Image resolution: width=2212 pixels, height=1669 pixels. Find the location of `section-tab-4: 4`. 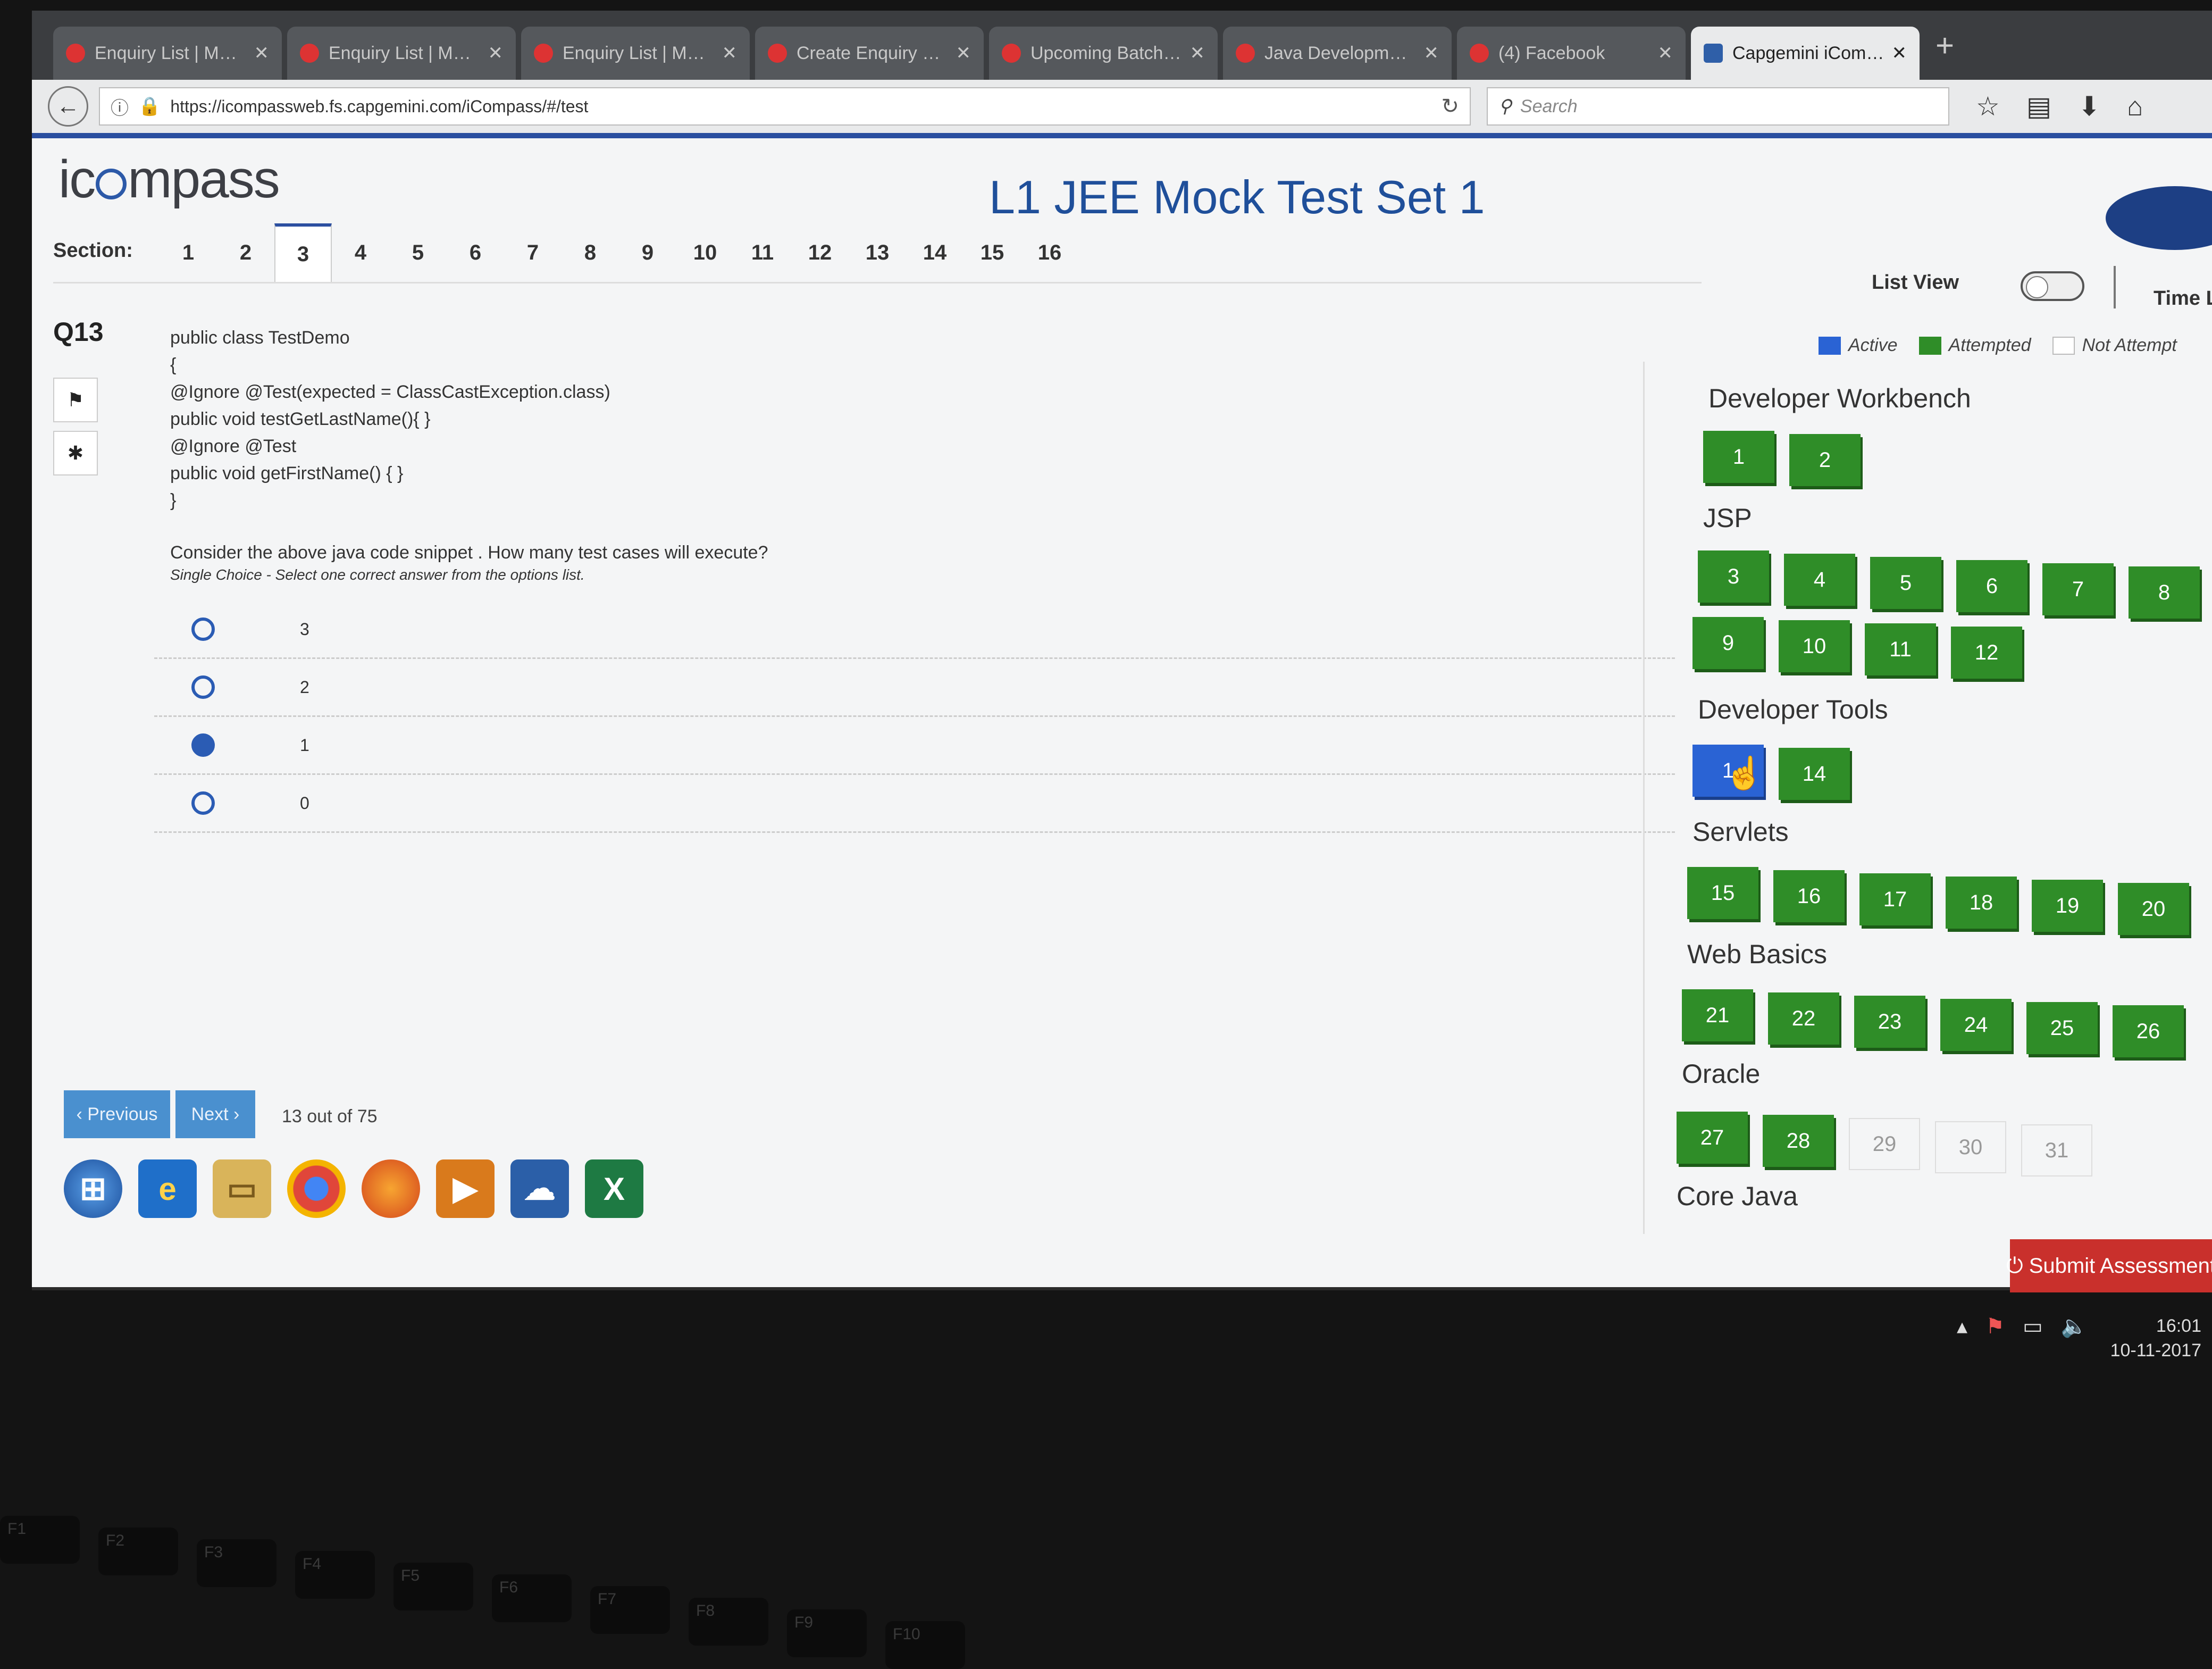

section-tab-4: 4 is located at coordinates (360, 253).